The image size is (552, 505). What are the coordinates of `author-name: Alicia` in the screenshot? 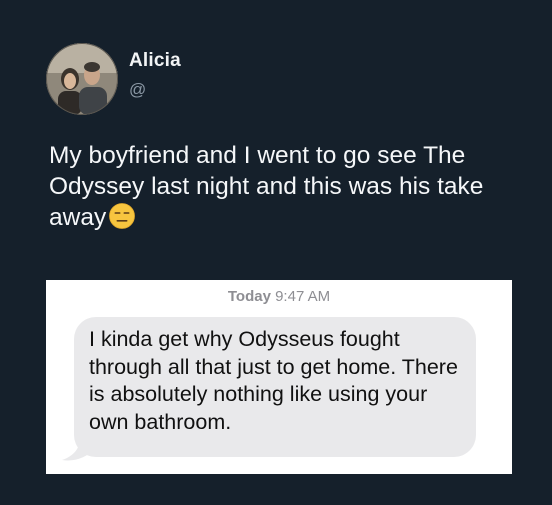 It's located at (155, 61).